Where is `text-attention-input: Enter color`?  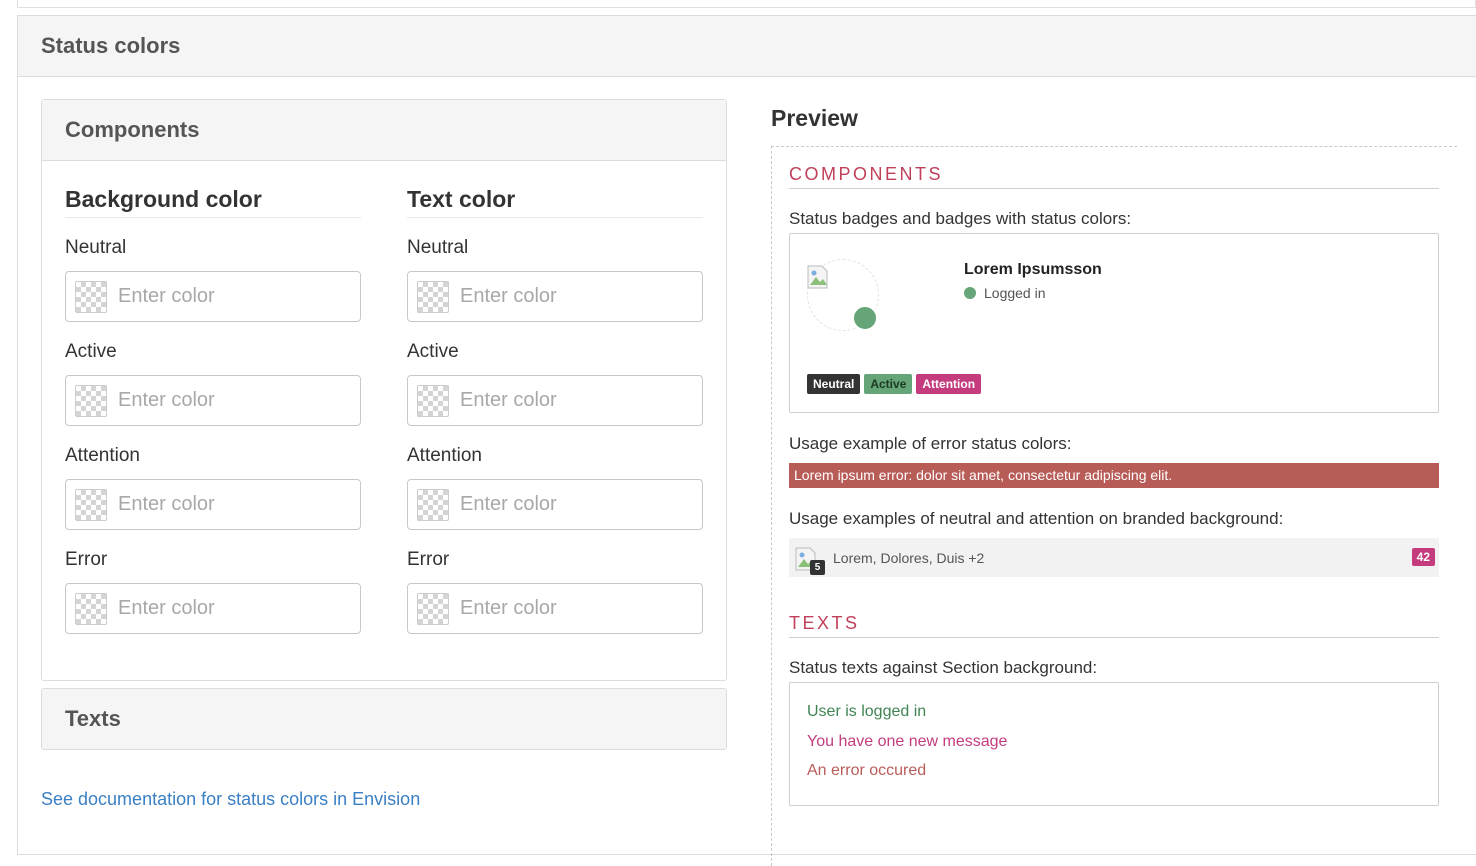
text-attention-input: Enter color is located at coordinates (555, 504).